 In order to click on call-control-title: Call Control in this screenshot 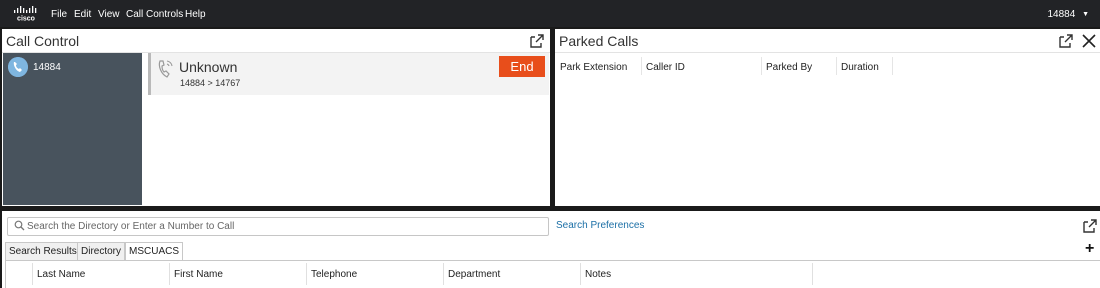, I will do `click(43, 41)`.